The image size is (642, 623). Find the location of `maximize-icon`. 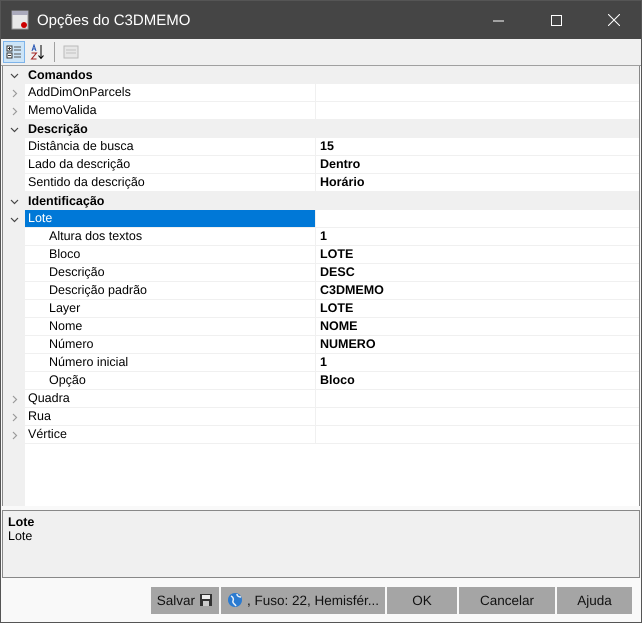

maximize-icon is located at coordinates (556, 20).